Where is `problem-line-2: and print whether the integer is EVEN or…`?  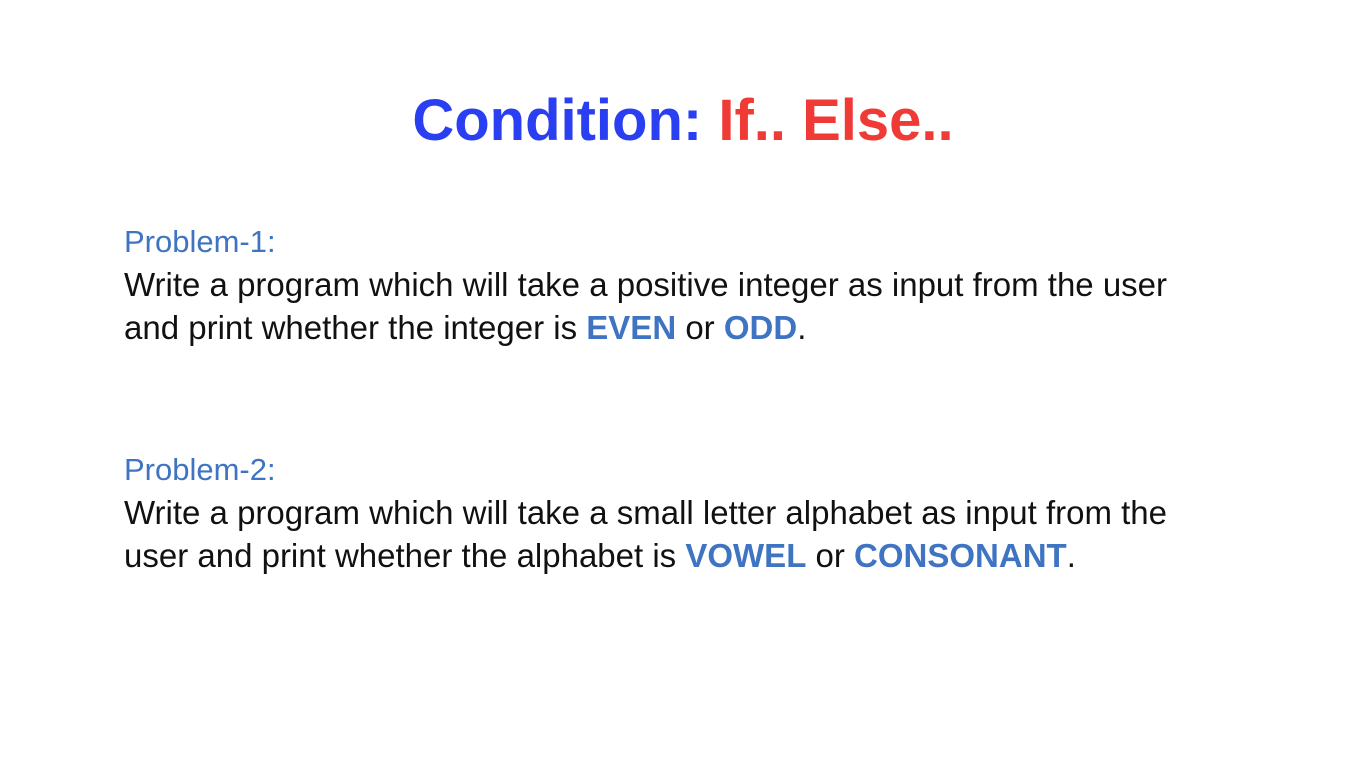
problem-line-2: and print whether the integer is EVEN or… is located at coordinates (694, 327).